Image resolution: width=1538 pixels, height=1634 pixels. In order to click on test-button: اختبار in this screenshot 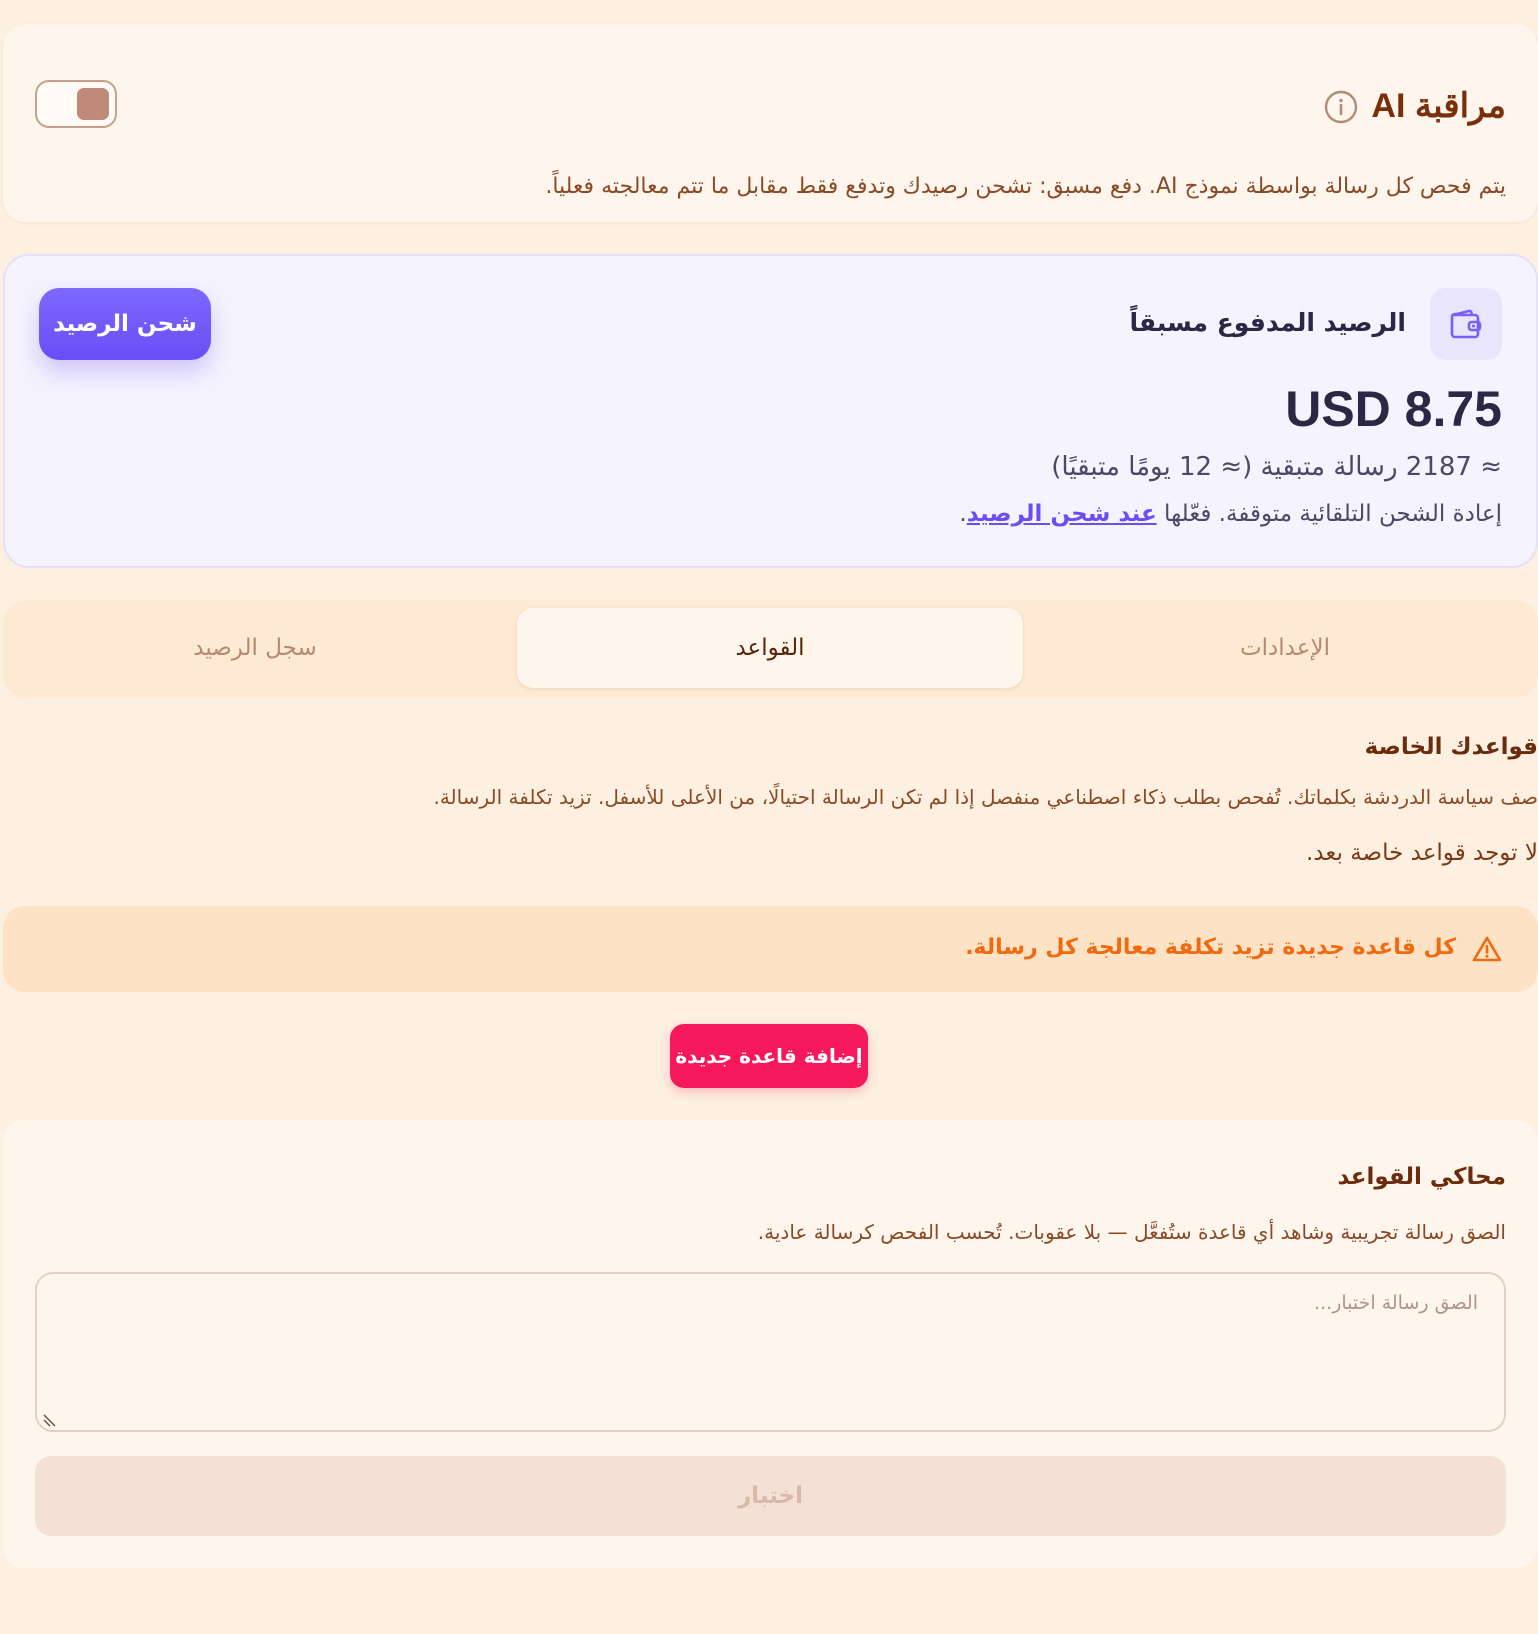, I will do `click(770, 1496)`.